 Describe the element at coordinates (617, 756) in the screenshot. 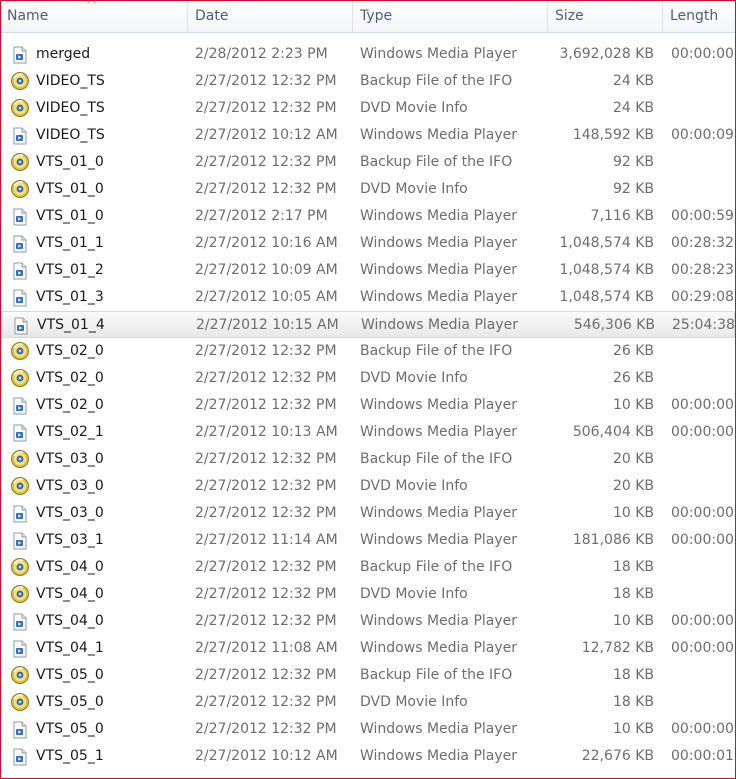

I see `file-size: 22,676 KB` at that location.